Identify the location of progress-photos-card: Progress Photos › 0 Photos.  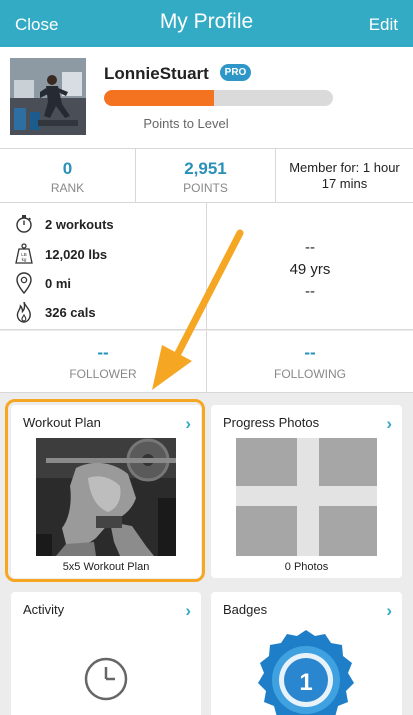
(306, 491).